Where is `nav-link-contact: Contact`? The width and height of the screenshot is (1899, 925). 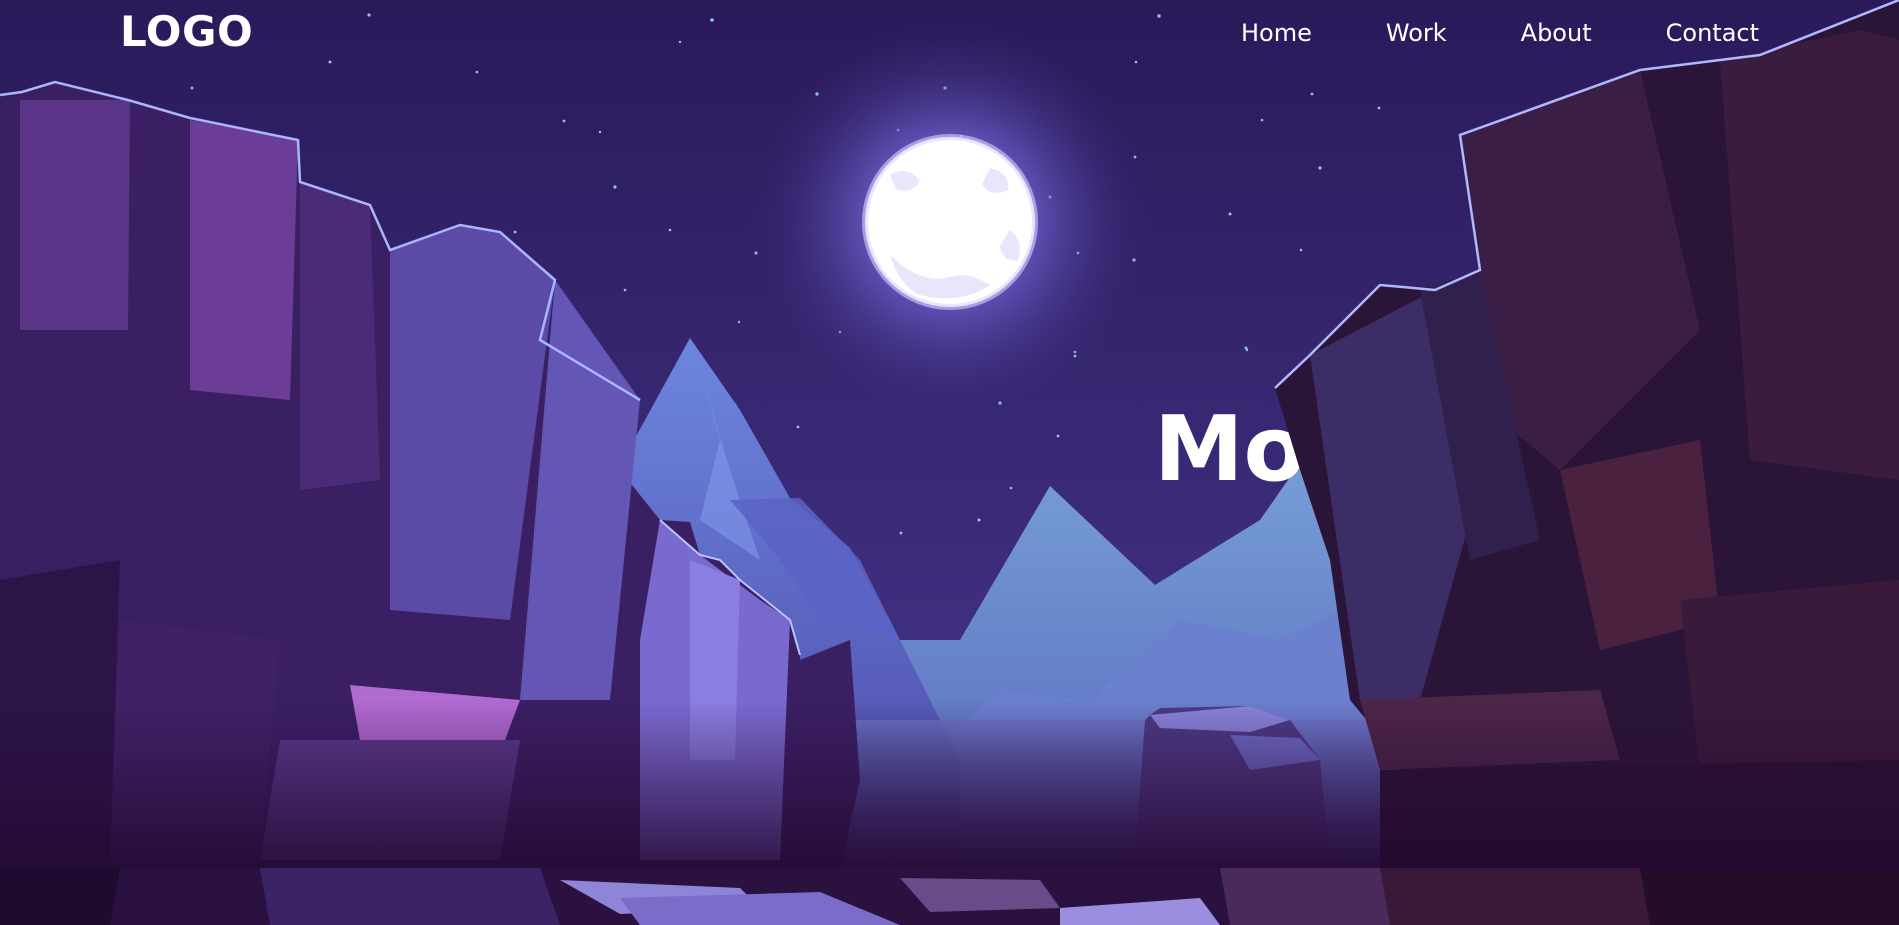
nav-link-contact: Contact is located at coordinates (1712, 33).